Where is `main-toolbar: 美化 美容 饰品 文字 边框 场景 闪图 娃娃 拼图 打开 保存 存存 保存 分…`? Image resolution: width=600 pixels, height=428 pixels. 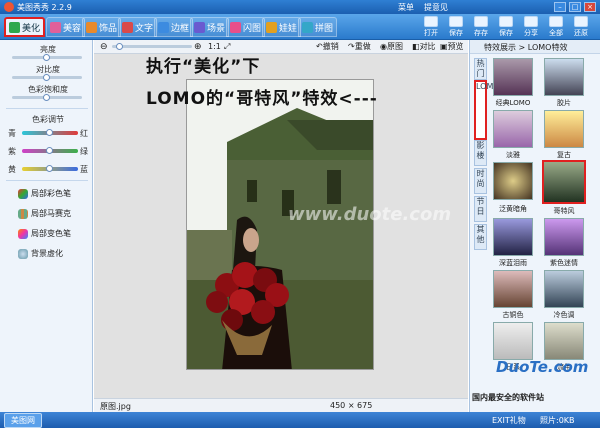 main-toolbar: 美化 美容 饰品 文字 边框 场景 闪图 娃娃 拼图 打开 保存 存存 保存 分… is located at coordinates (300, 27).